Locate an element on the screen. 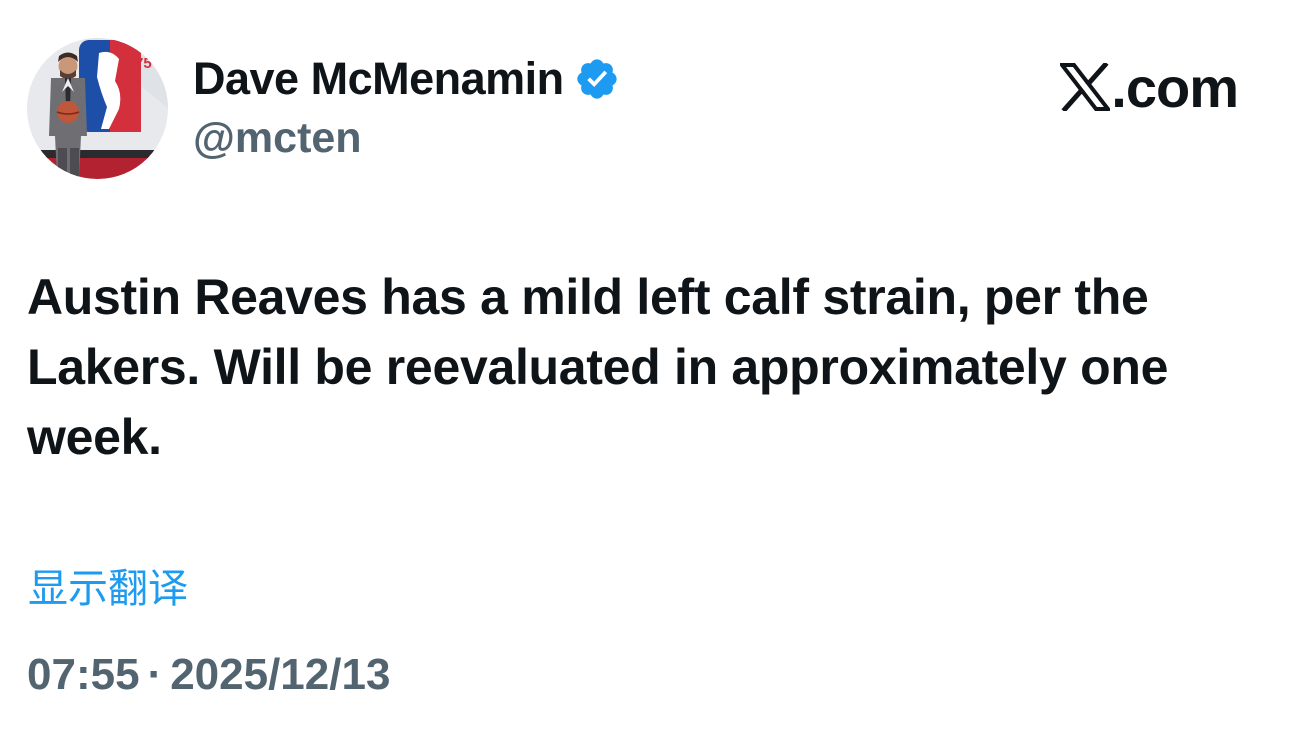 Image resolution: width=1290 pixels, height=738 pixels. author-name-row: Dave McMenamin is located at coordinates (406, 79).